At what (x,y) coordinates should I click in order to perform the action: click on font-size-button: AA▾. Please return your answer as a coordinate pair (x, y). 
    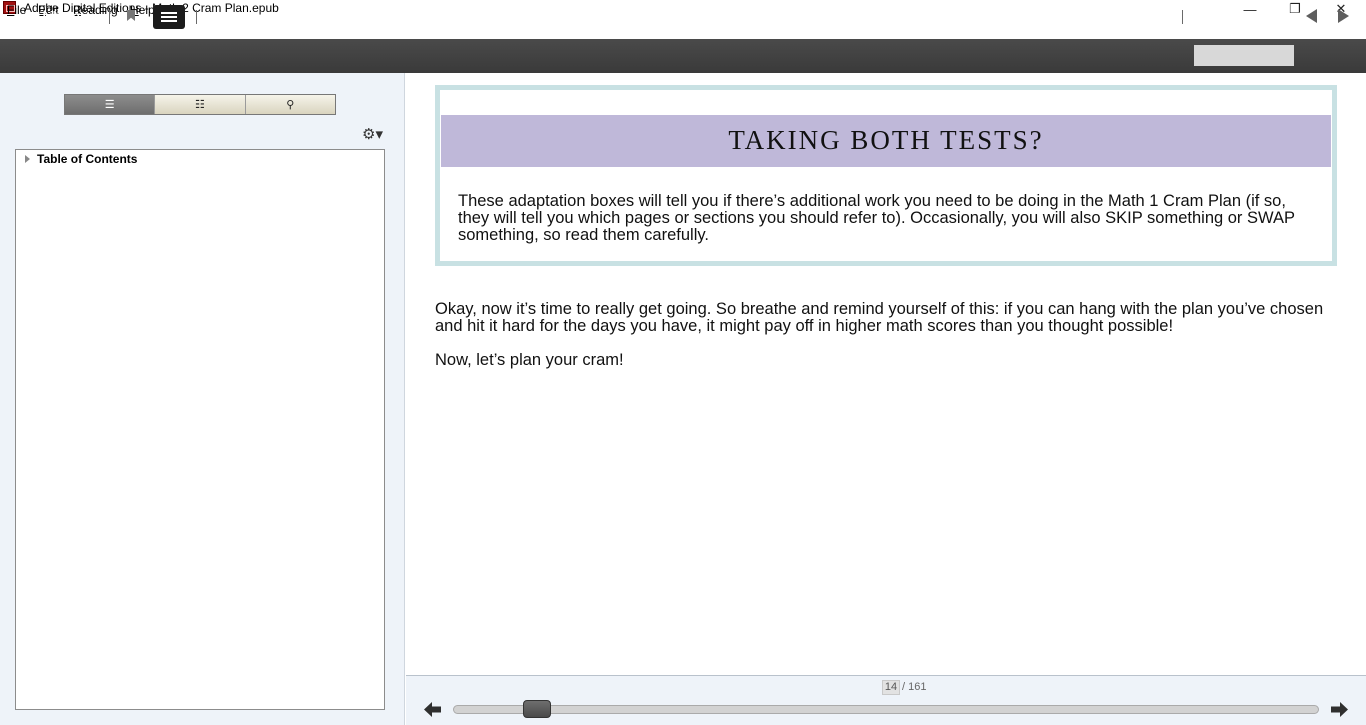
    Looking at the image, I should click on (1159, 17).